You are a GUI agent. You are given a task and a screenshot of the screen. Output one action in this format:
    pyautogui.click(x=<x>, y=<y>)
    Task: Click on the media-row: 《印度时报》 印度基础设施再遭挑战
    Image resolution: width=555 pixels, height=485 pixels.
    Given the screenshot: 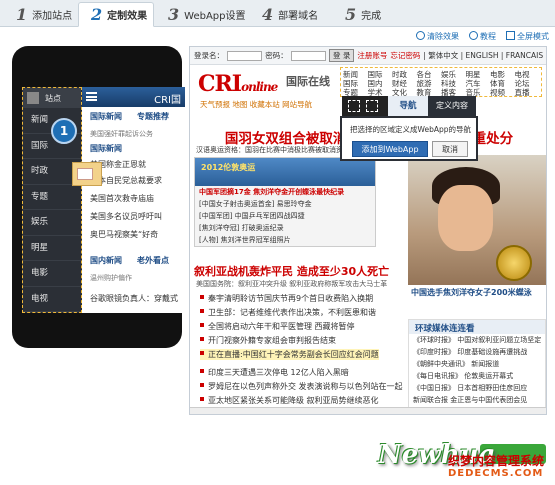 What is the action you would take?
    pyautogui.click(x=477, y=352)
    